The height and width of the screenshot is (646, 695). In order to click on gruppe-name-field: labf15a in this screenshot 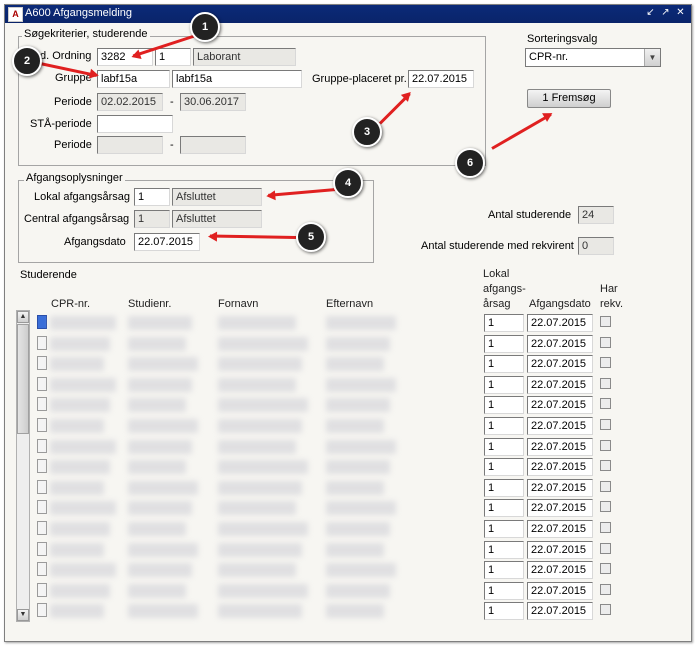, I will do `click(237, 79)`.